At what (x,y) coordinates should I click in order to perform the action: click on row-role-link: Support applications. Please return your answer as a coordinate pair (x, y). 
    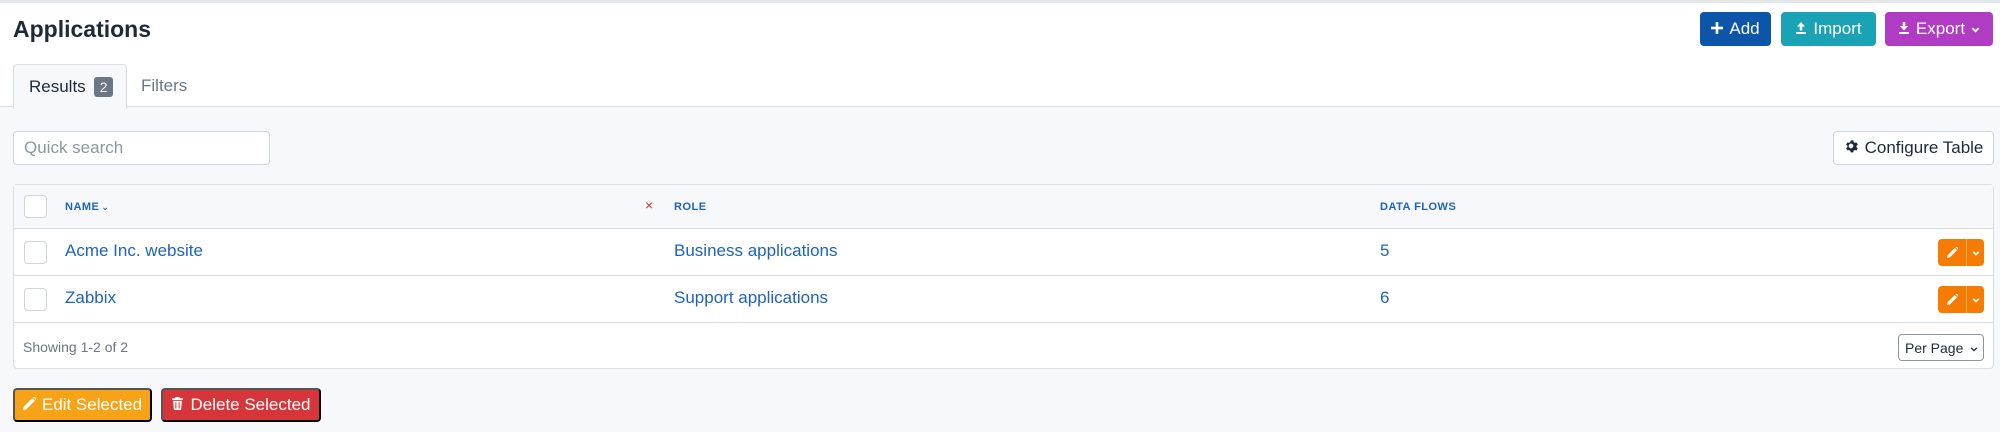
    Looking at the image, I should click on (751, 298).